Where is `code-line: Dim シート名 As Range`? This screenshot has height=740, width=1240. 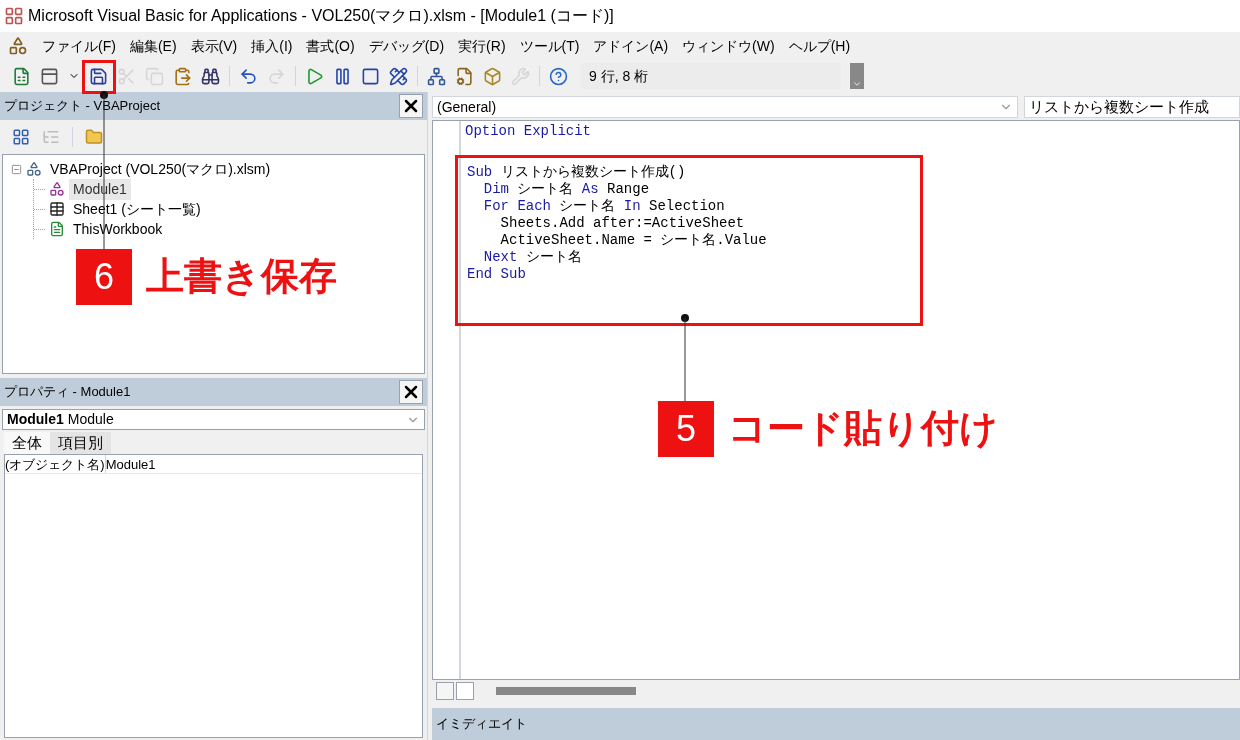
code-line: Dim シート名 As Range is located at coordinates (566, 189).